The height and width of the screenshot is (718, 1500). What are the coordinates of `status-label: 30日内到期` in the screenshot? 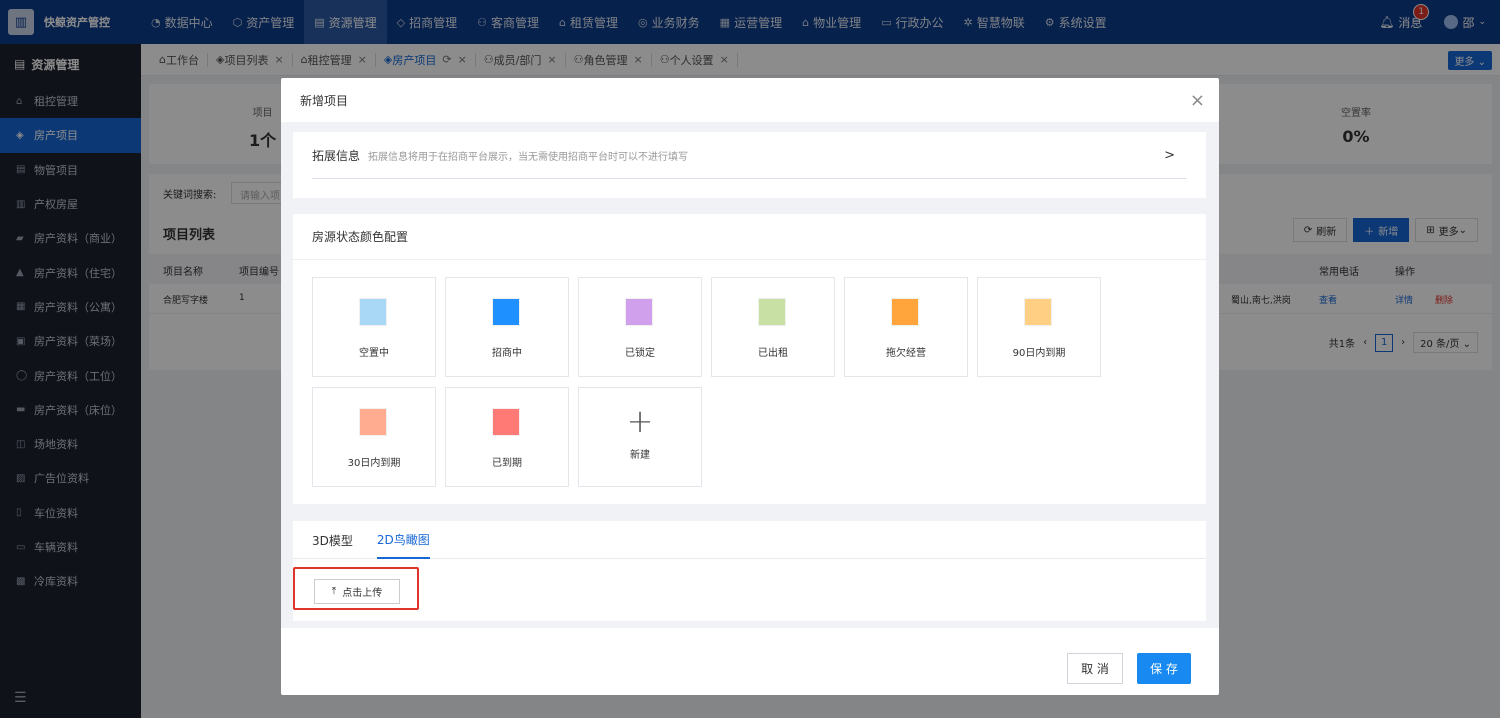 It's located at (374, 463).